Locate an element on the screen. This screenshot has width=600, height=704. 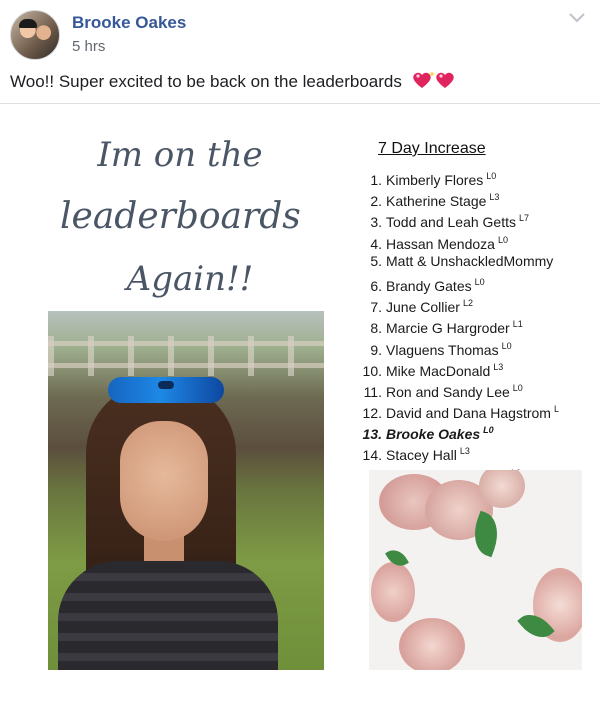
entry-name: Stacey Hall is located at coordinates (421, 455).